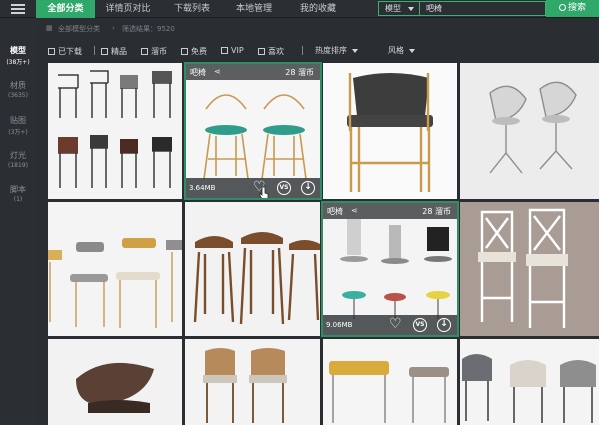 This screenshot has height=425, width=599. Describe the element at coordinates (119, 51) in the screenshot. I see `filter-label: 精品` at that location.